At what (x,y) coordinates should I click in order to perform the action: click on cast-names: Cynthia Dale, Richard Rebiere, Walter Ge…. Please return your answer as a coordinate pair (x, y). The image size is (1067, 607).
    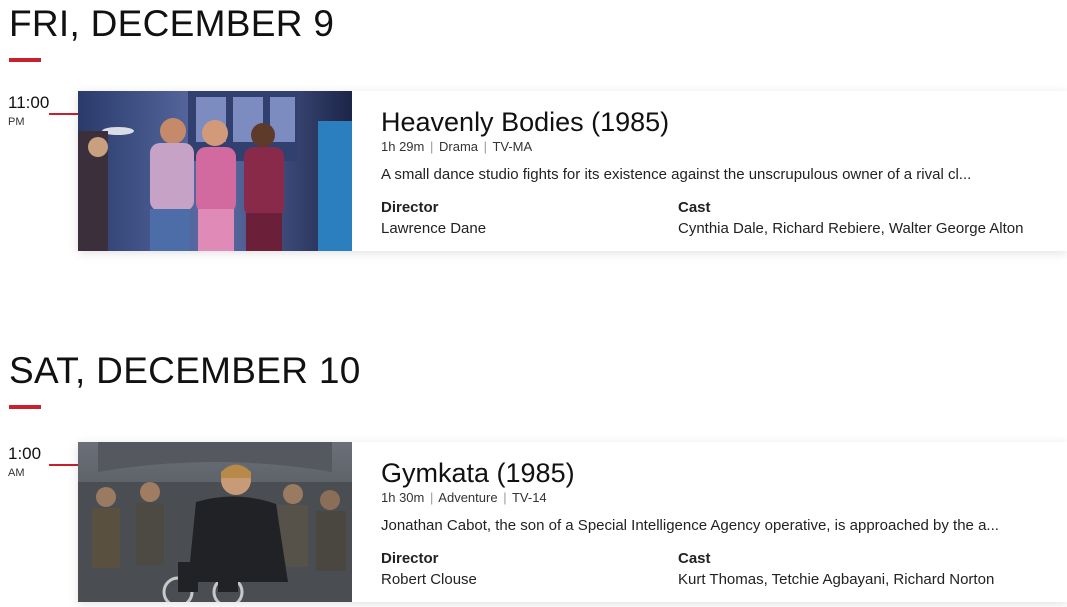
    Looking at the image, I should click on (851, 228).